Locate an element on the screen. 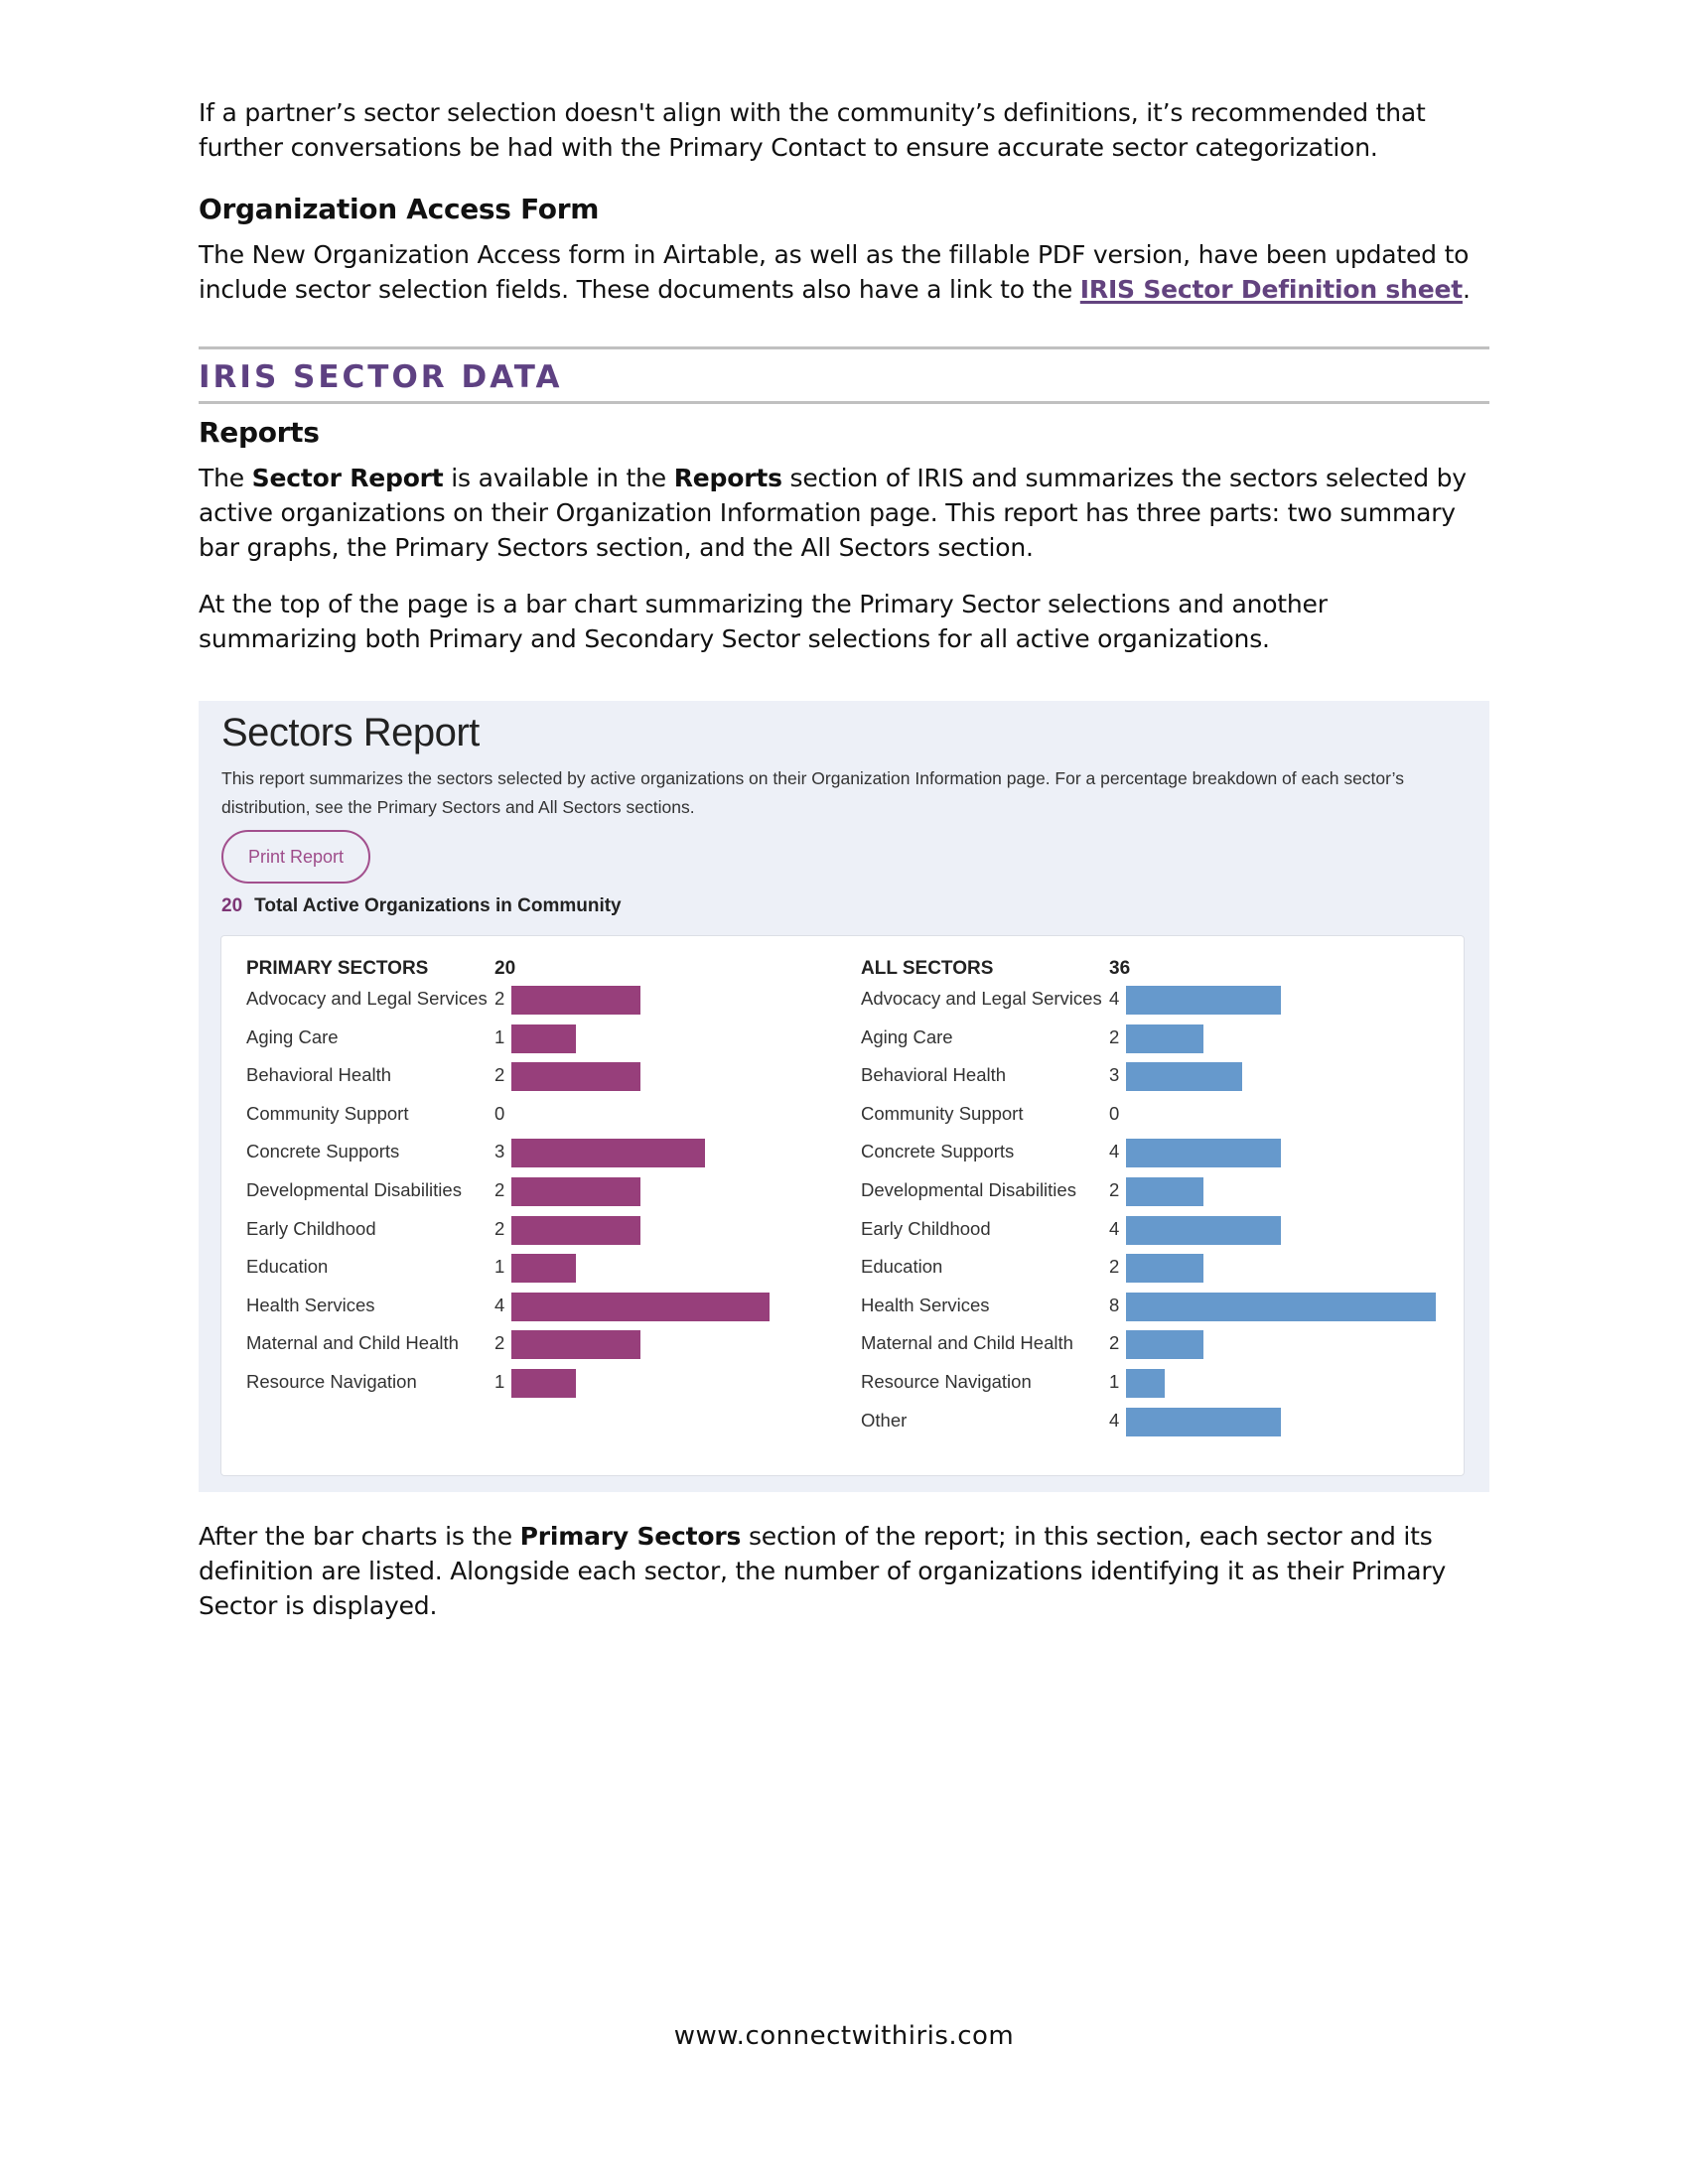  primary-sectors-total: 20 is located at coordinates (505, 968).